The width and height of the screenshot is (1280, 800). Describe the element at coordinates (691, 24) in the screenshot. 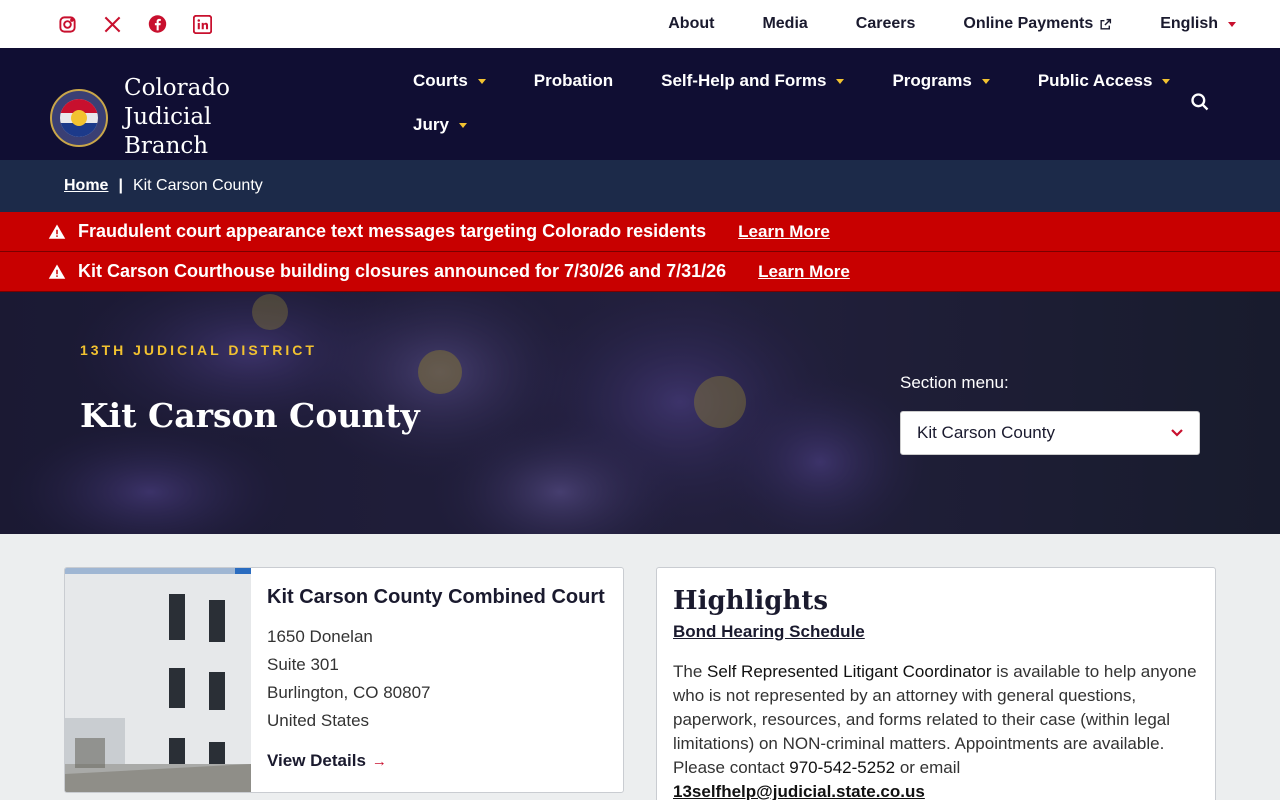

I see `about-link: About` at that location.